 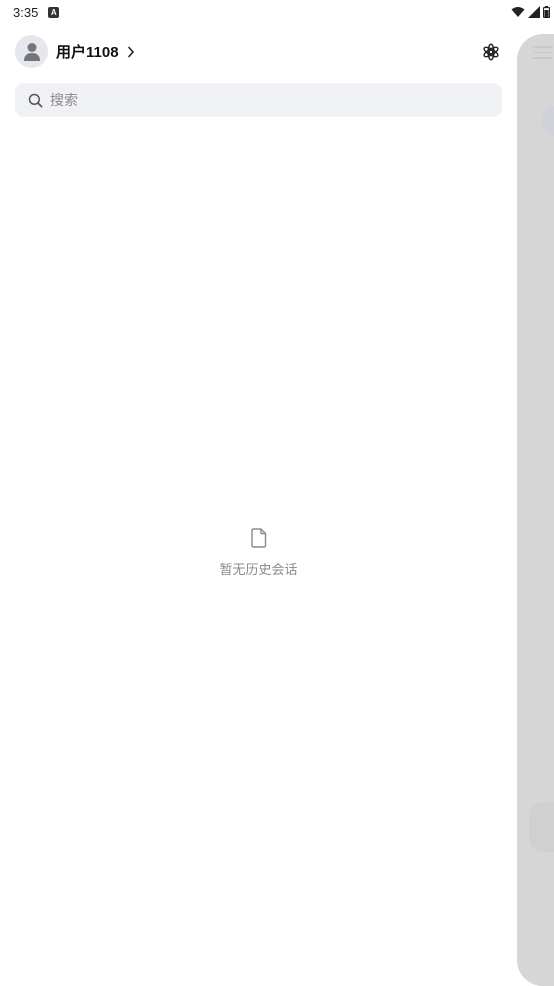 I want to click on search-input, so click(x=270, y=100).